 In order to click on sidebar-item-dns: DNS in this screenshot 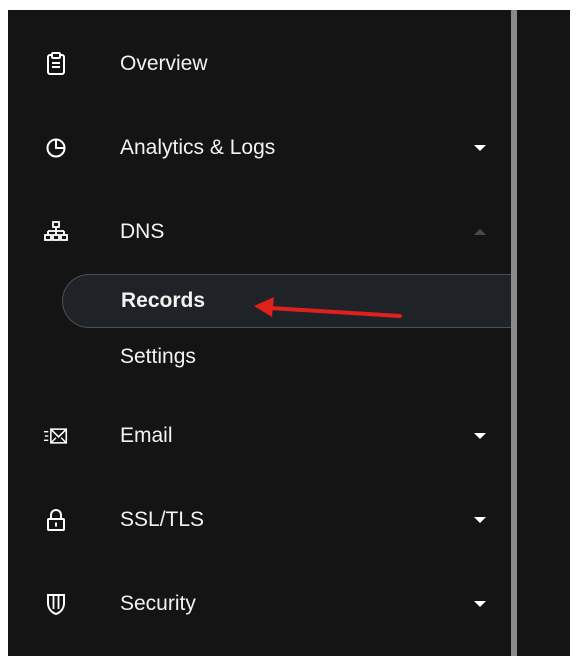, I will do `click(259, 232)`.